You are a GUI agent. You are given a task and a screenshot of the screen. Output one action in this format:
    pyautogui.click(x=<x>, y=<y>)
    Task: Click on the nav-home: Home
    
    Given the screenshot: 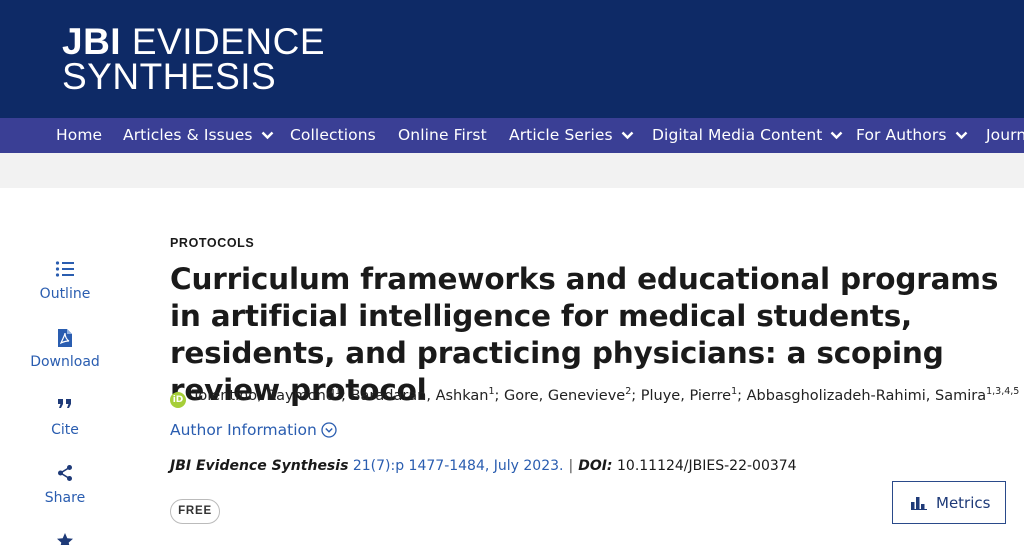 What is the action you would take?
    pyautogui.click(x=79, y=135)
    